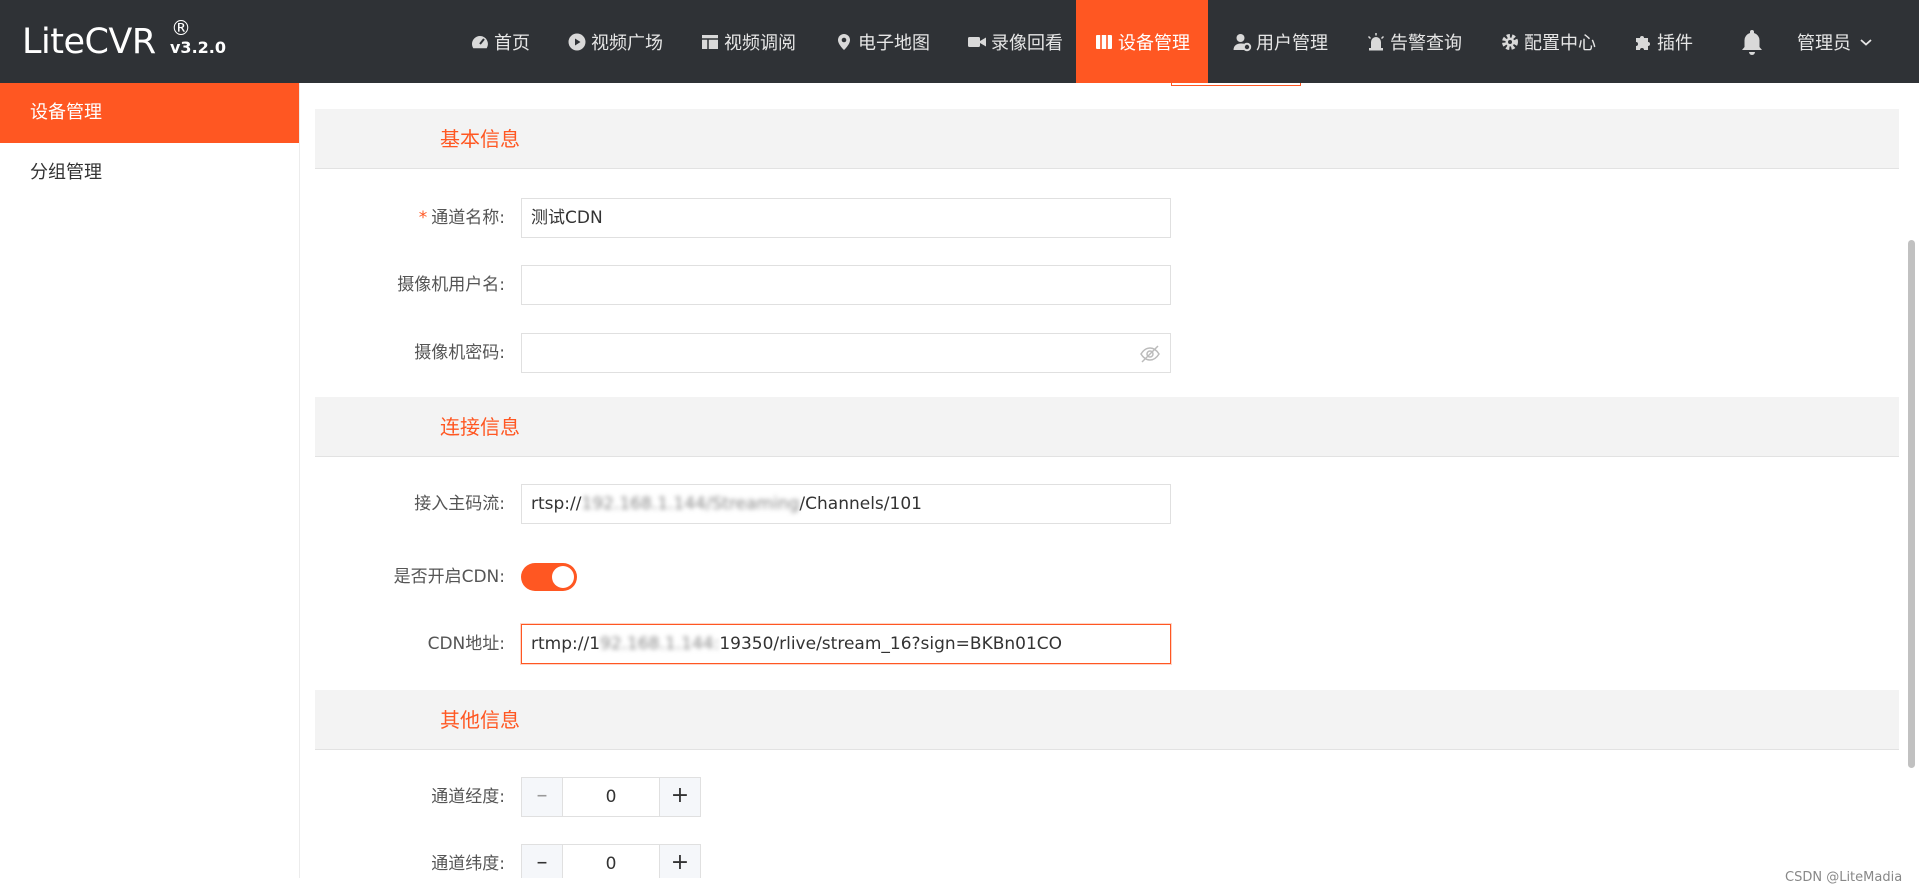  Describe the element at coordinates (449, 577) in the screenshot. I see `cdn-toggle-label: 是否开启CDN:` at that location.